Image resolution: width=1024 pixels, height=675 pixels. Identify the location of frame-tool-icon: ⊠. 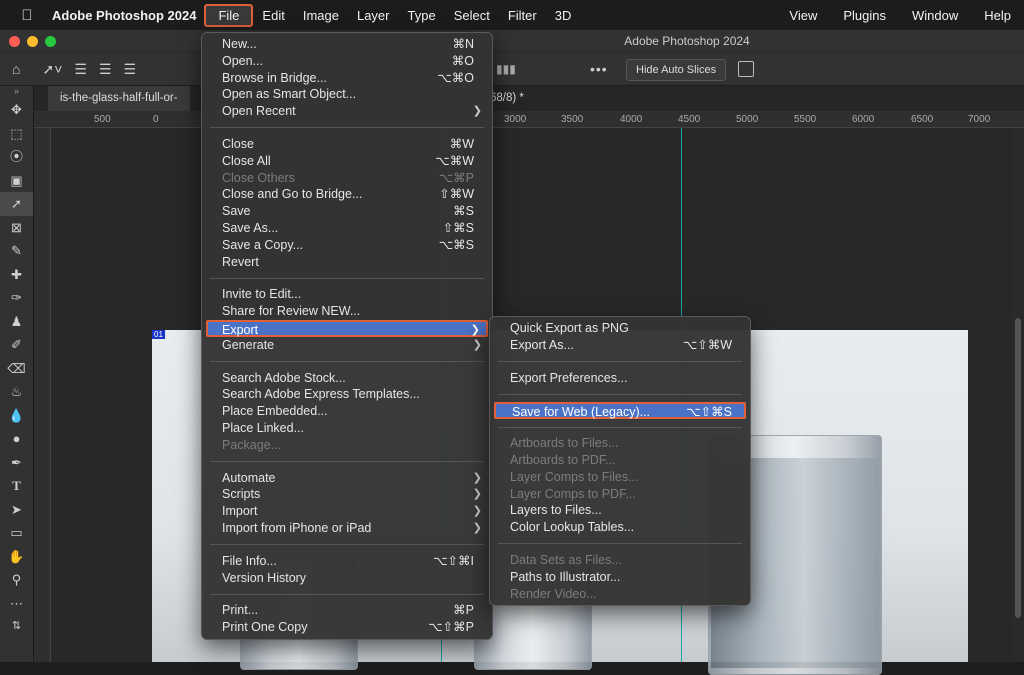
(16, 228).